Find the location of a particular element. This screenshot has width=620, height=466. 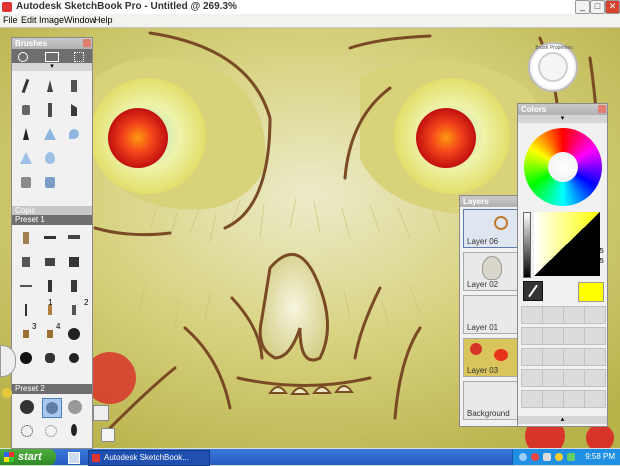

menu-image: Image is located at coordinates (51, 20).